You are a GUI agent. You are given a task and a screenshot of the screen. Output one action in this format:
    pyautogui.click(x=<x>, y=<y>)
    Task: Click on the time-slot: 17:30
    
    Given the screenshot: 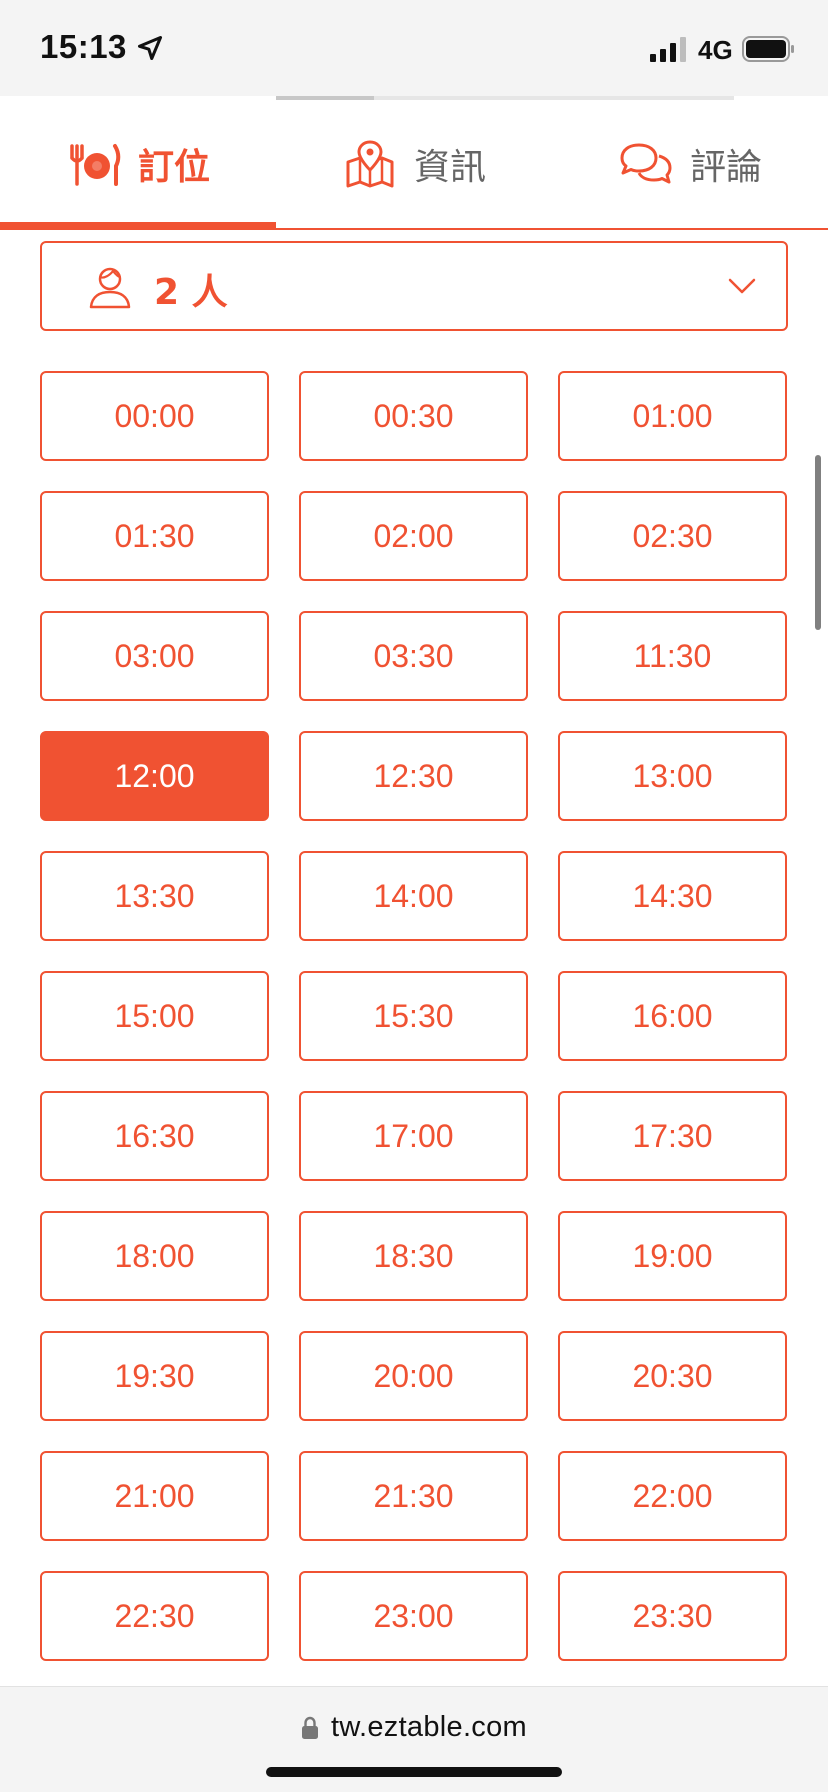 What is the action you would take?
    pyautogui.click(x=672, y=1136)
    